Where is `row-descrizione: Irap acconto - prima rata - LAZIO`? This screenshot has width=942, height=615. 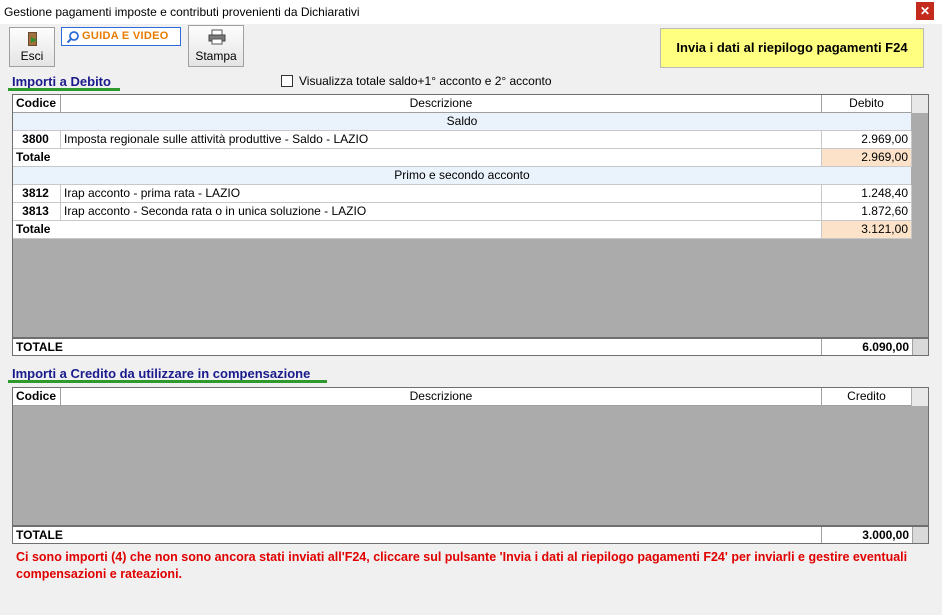
row-descrizione: Irap acconto - prima rata - LAZIO is located at coordinates (441, 194).